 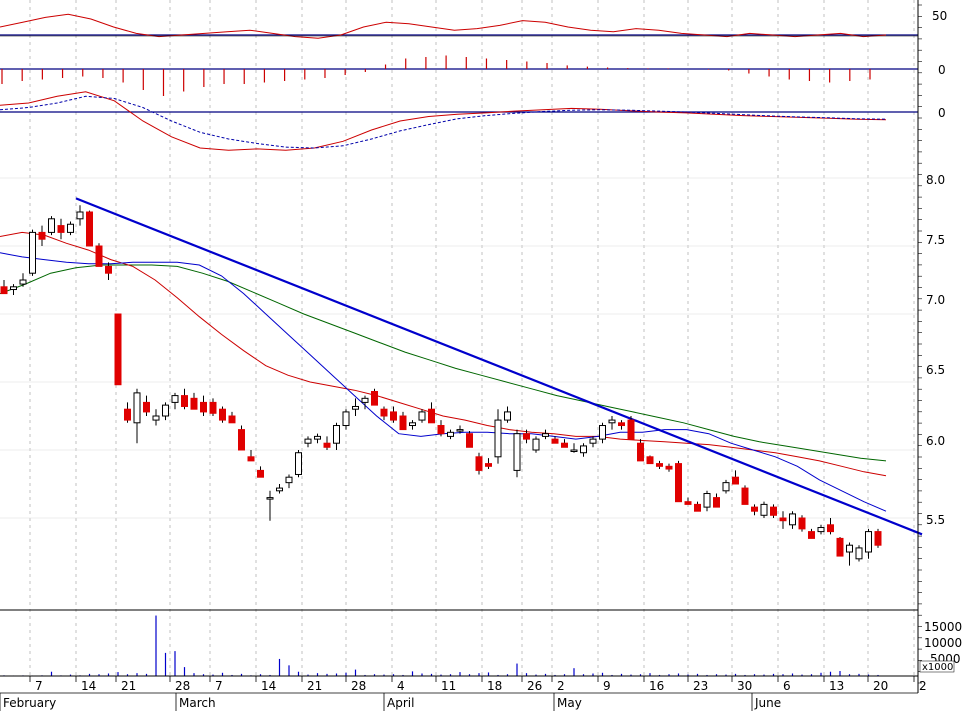 I want to click on x-tick-label: 14, so click(x=268, y=686).